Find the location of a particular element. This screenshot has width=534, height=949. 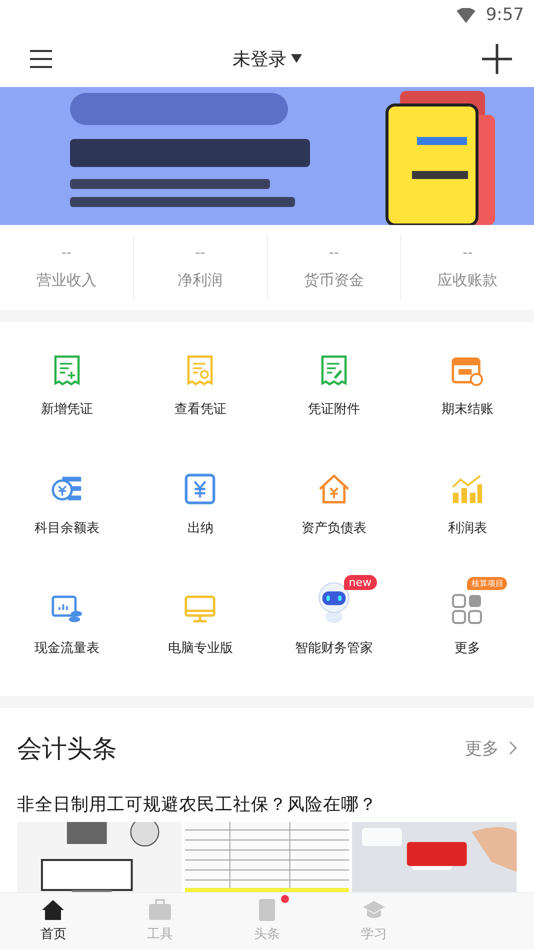

shortcut-item: 期末结账 is located at coordinates (467, 390).